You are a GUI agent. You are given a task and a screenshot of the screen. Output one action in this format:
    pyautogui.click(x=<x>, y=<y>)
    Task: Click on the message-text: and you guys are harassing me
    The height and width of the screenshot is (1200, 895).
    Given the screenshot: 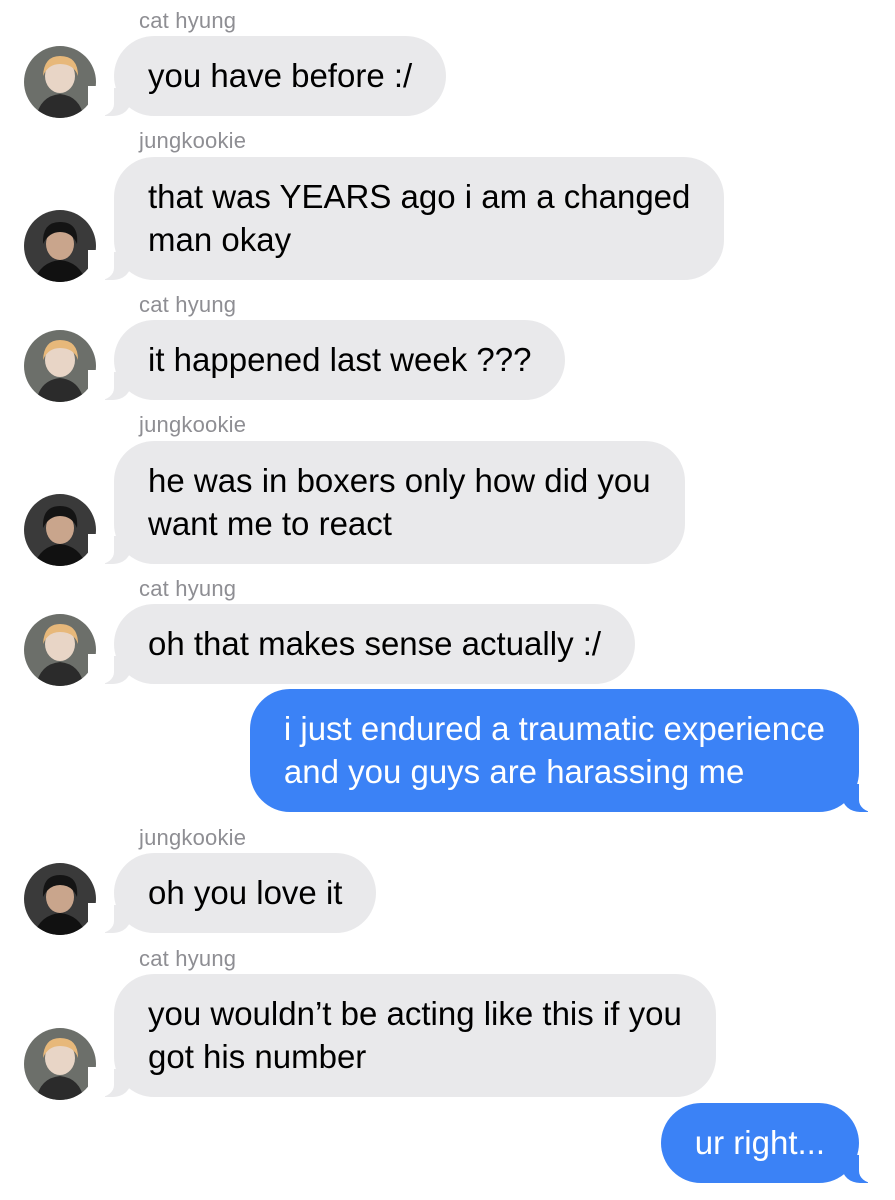 What is the action you would take?
    pyautogui.click(x=514, y=771)
    